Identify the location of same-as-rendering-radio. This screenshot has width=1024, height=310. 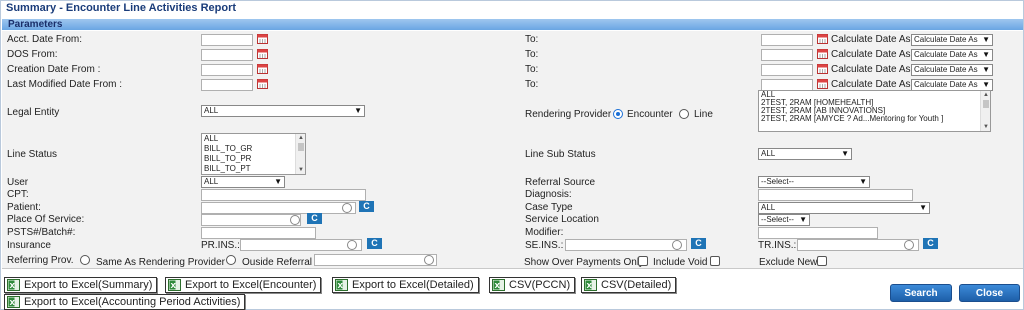
(85, 260).